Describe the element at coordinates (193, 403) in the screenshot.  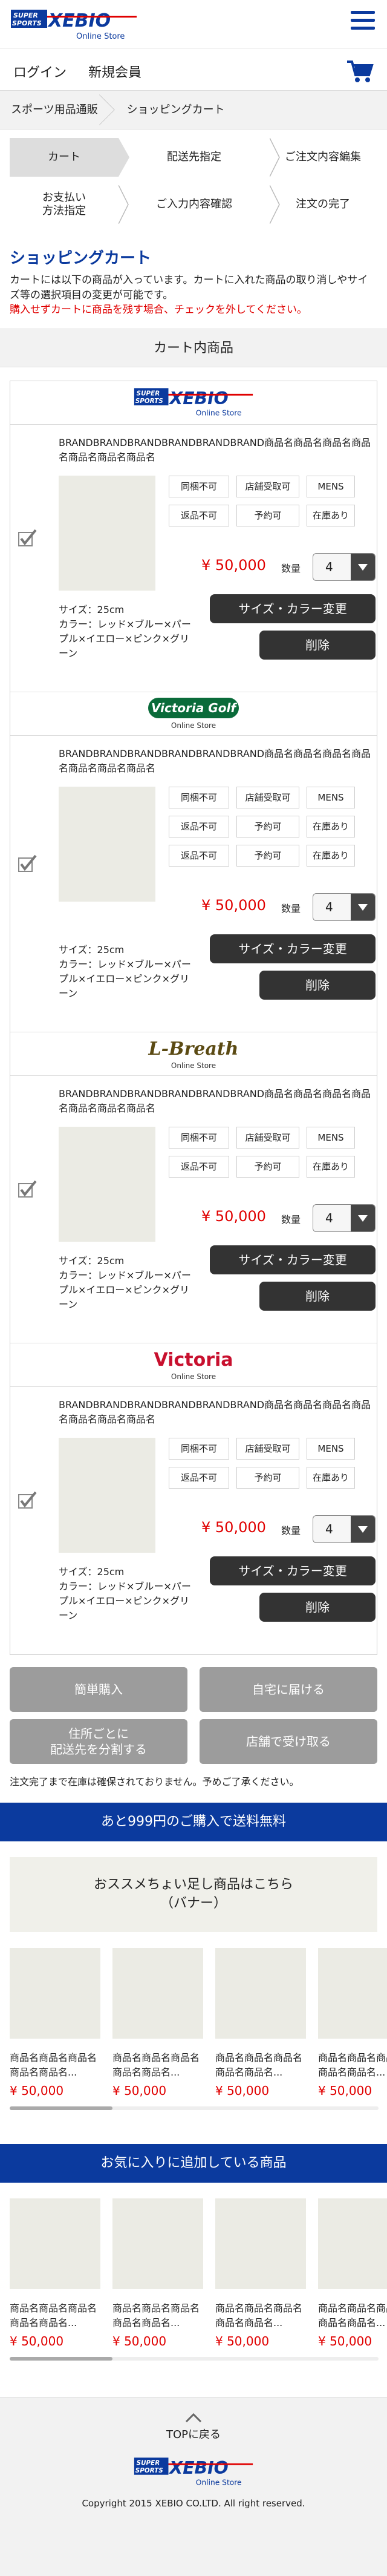
I see `shop-logo: SUPERSPORTS XEBIOOnline Store` at that location.